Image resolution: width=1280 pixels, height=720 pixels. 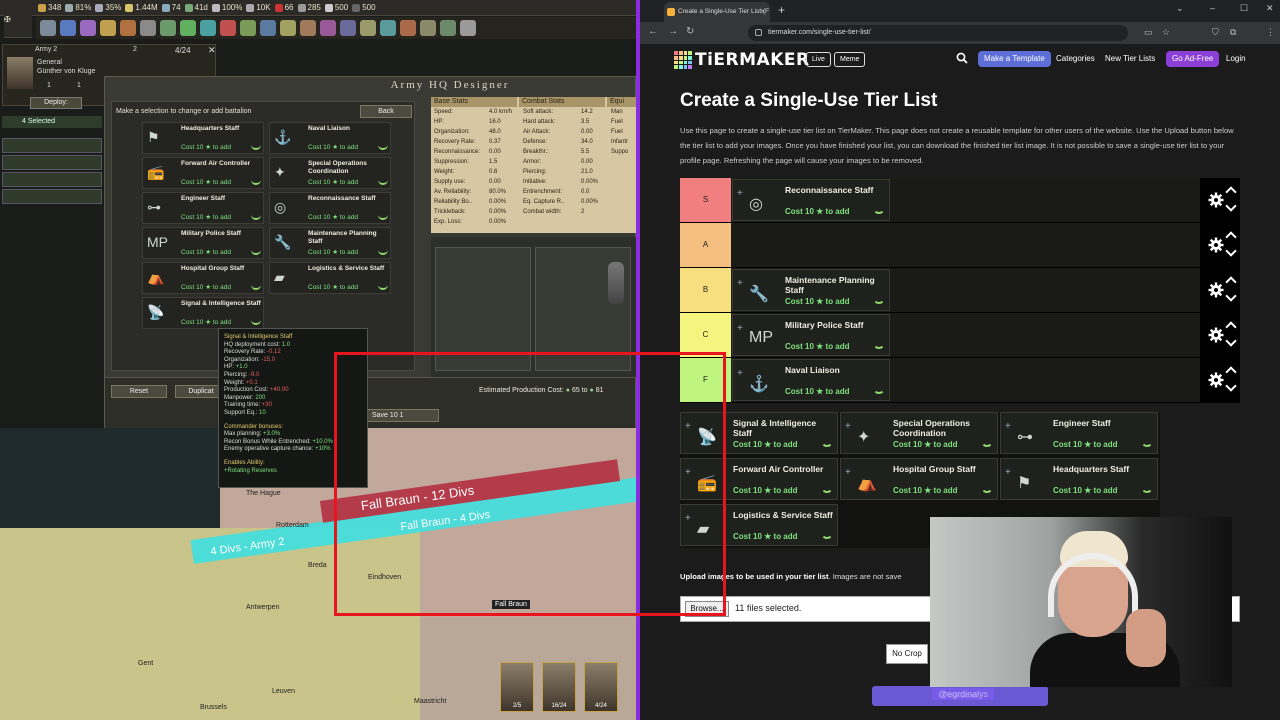 I want to click on meme-button: Meme, so click(x=850, y=59).